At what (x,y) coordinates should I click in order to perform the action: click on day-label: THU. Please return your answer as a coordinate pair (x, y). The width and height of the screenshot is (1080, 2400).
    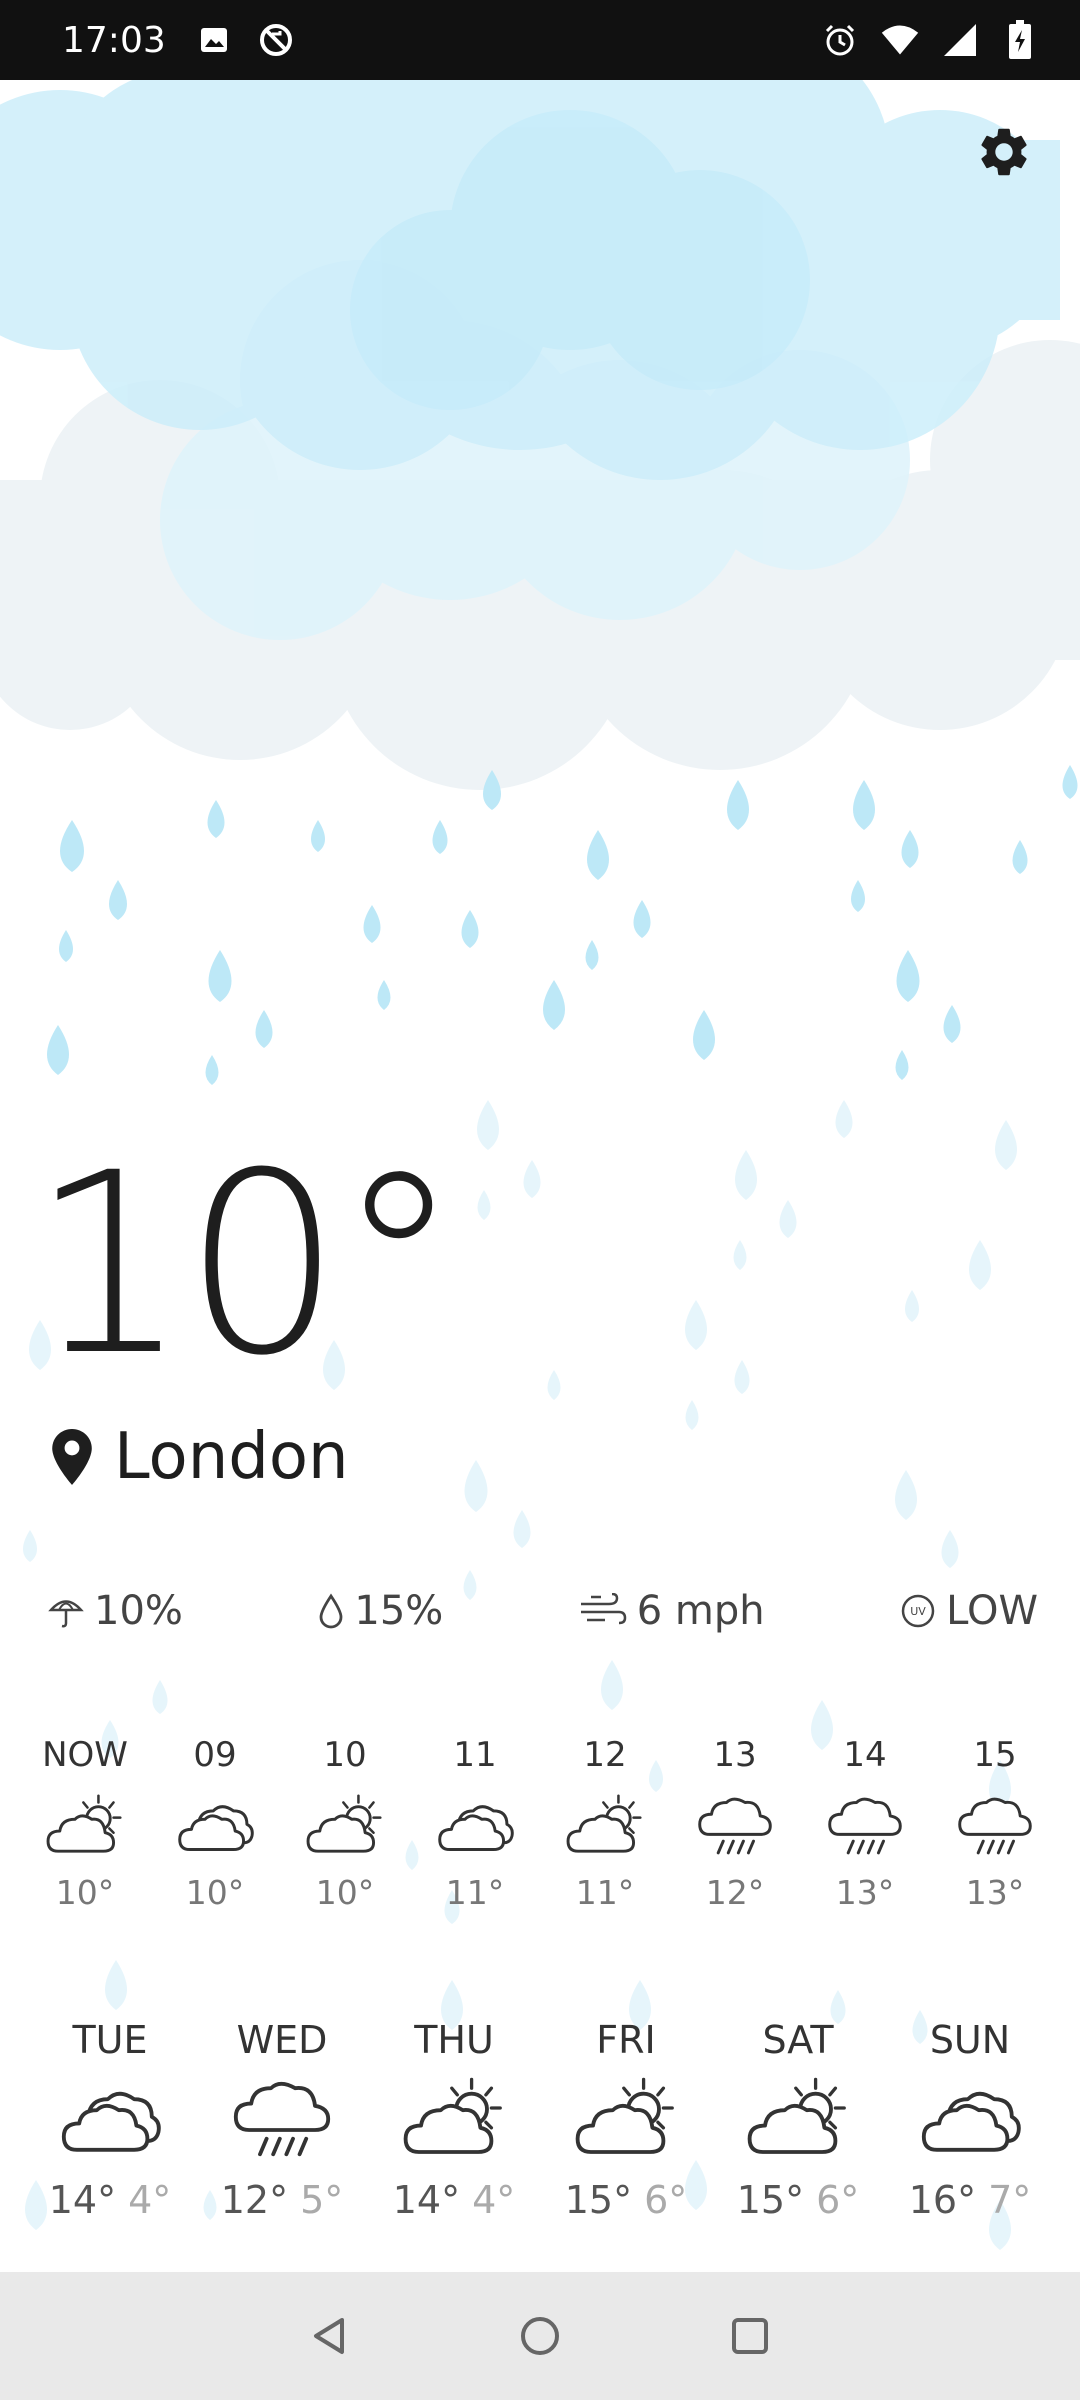
    Looking at the image, I should click on (454, 2040).